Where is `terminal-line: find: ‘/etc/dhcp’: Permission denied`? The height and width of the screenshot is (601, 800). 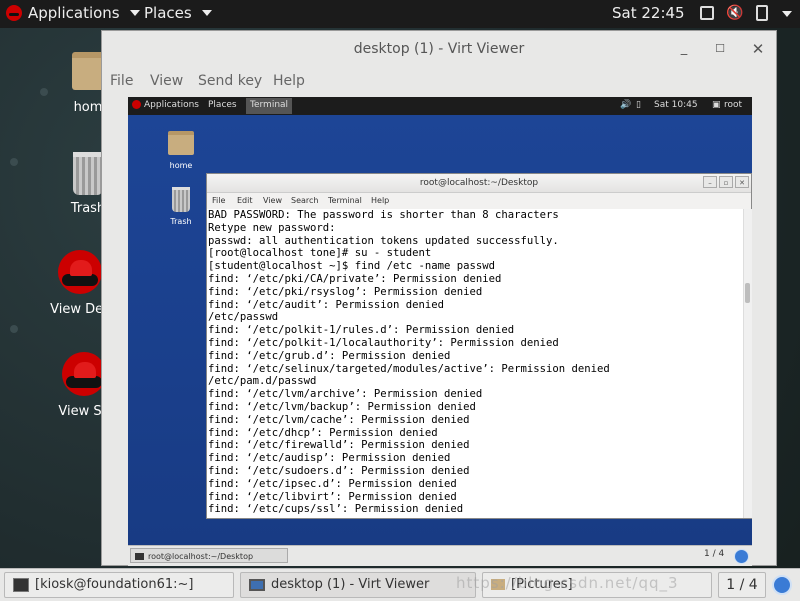
terminal-line: find: ‘/etc/dhcp’: Permission denied is located at coordinates (323, 432).